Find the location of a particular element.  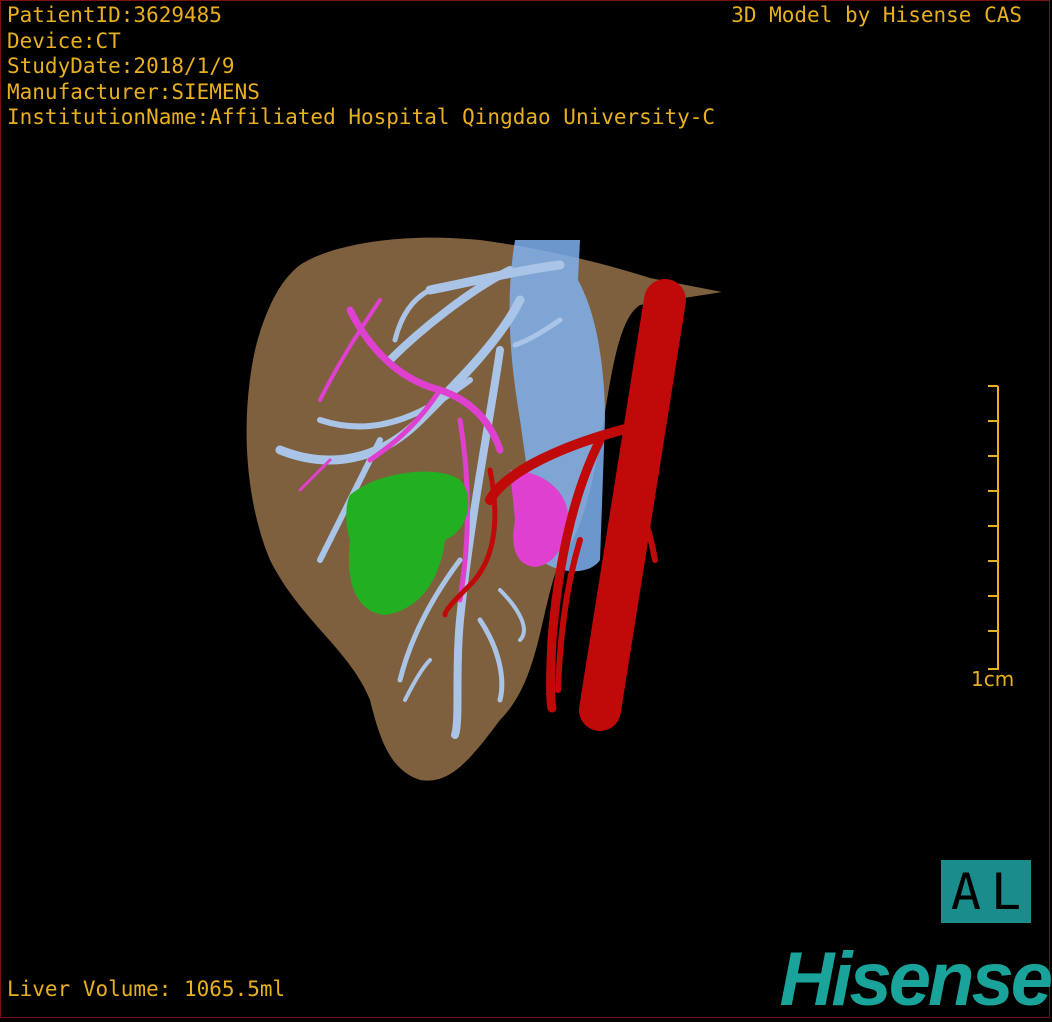

scale-label: 1cm is located at coordinates (993, 679).